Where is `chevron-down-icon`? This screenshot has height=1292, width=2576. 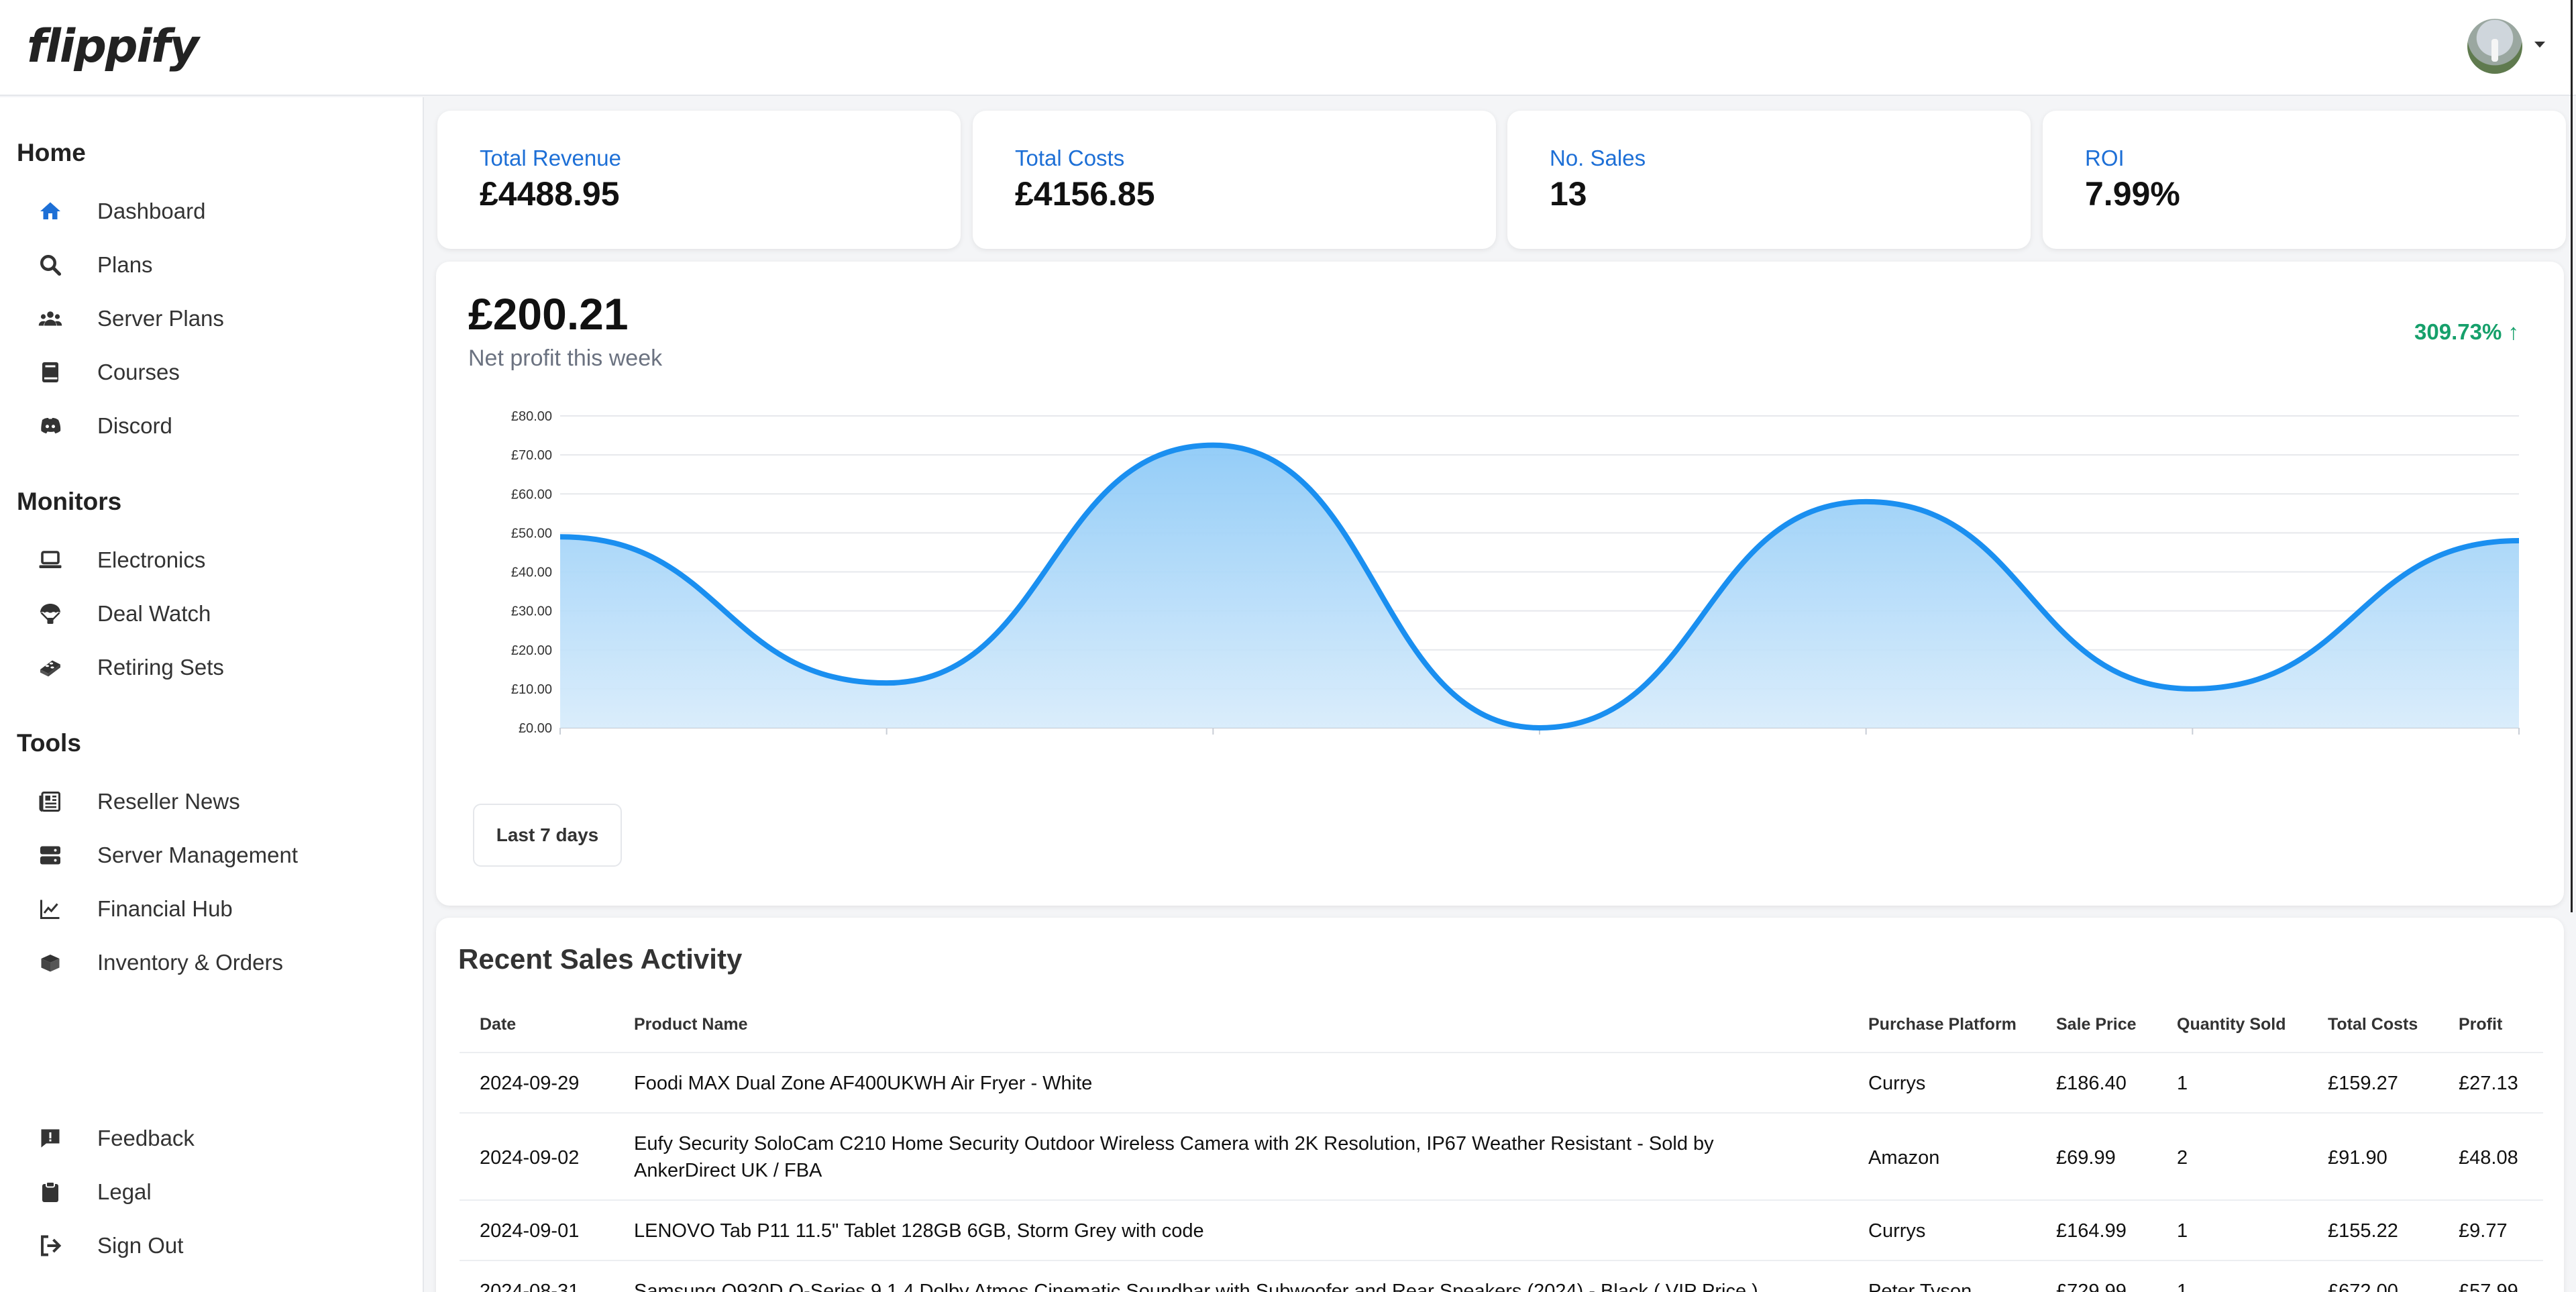 chevron-down-icon is located at coordinates (2539, 45).